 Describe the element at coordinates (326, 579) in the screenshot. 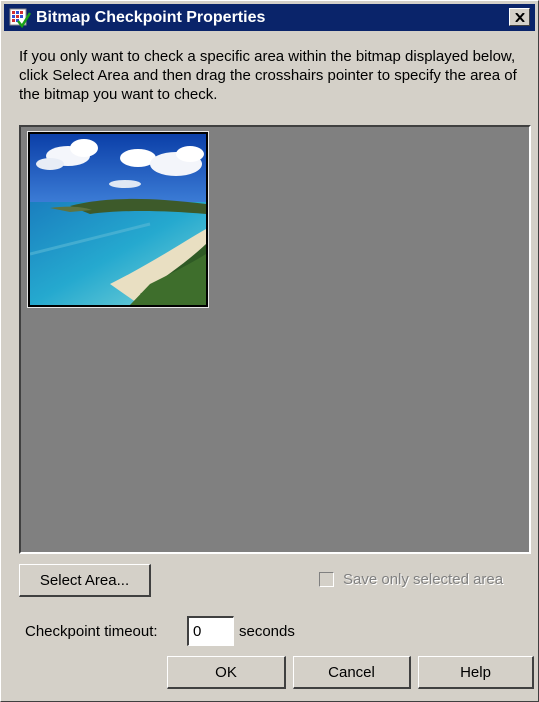

I see `save-selected-area-checkbox` at that location.